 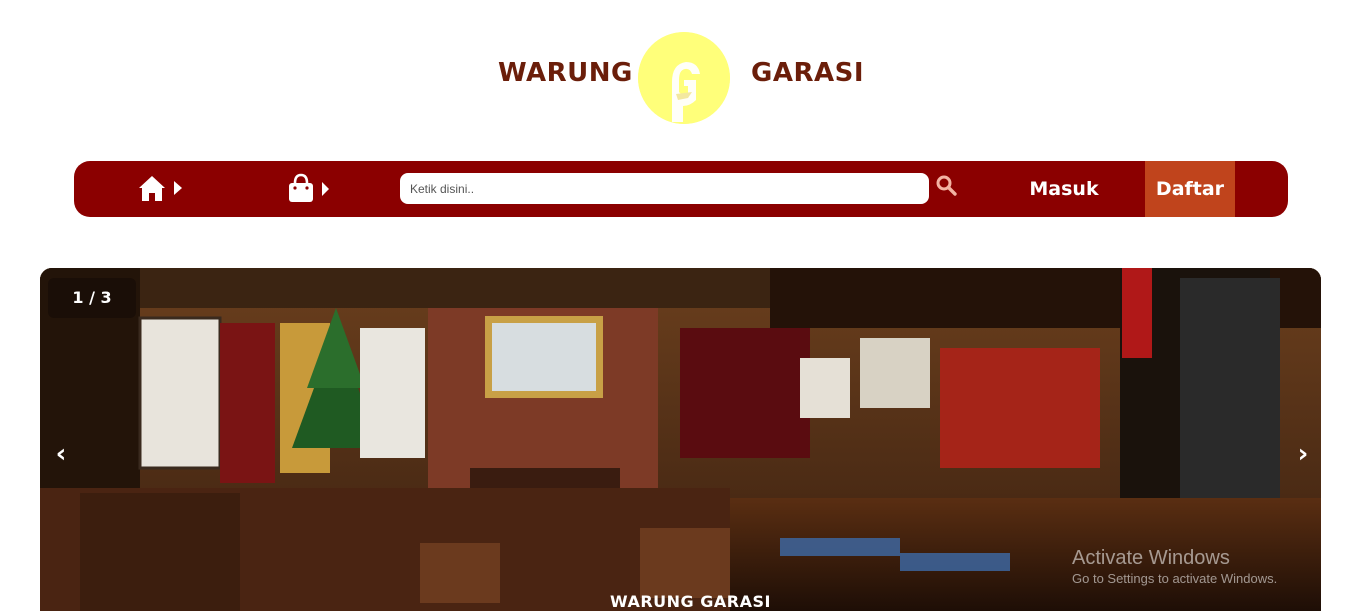 I want to click on logo-mark-icon, so click(x=684, y=78).